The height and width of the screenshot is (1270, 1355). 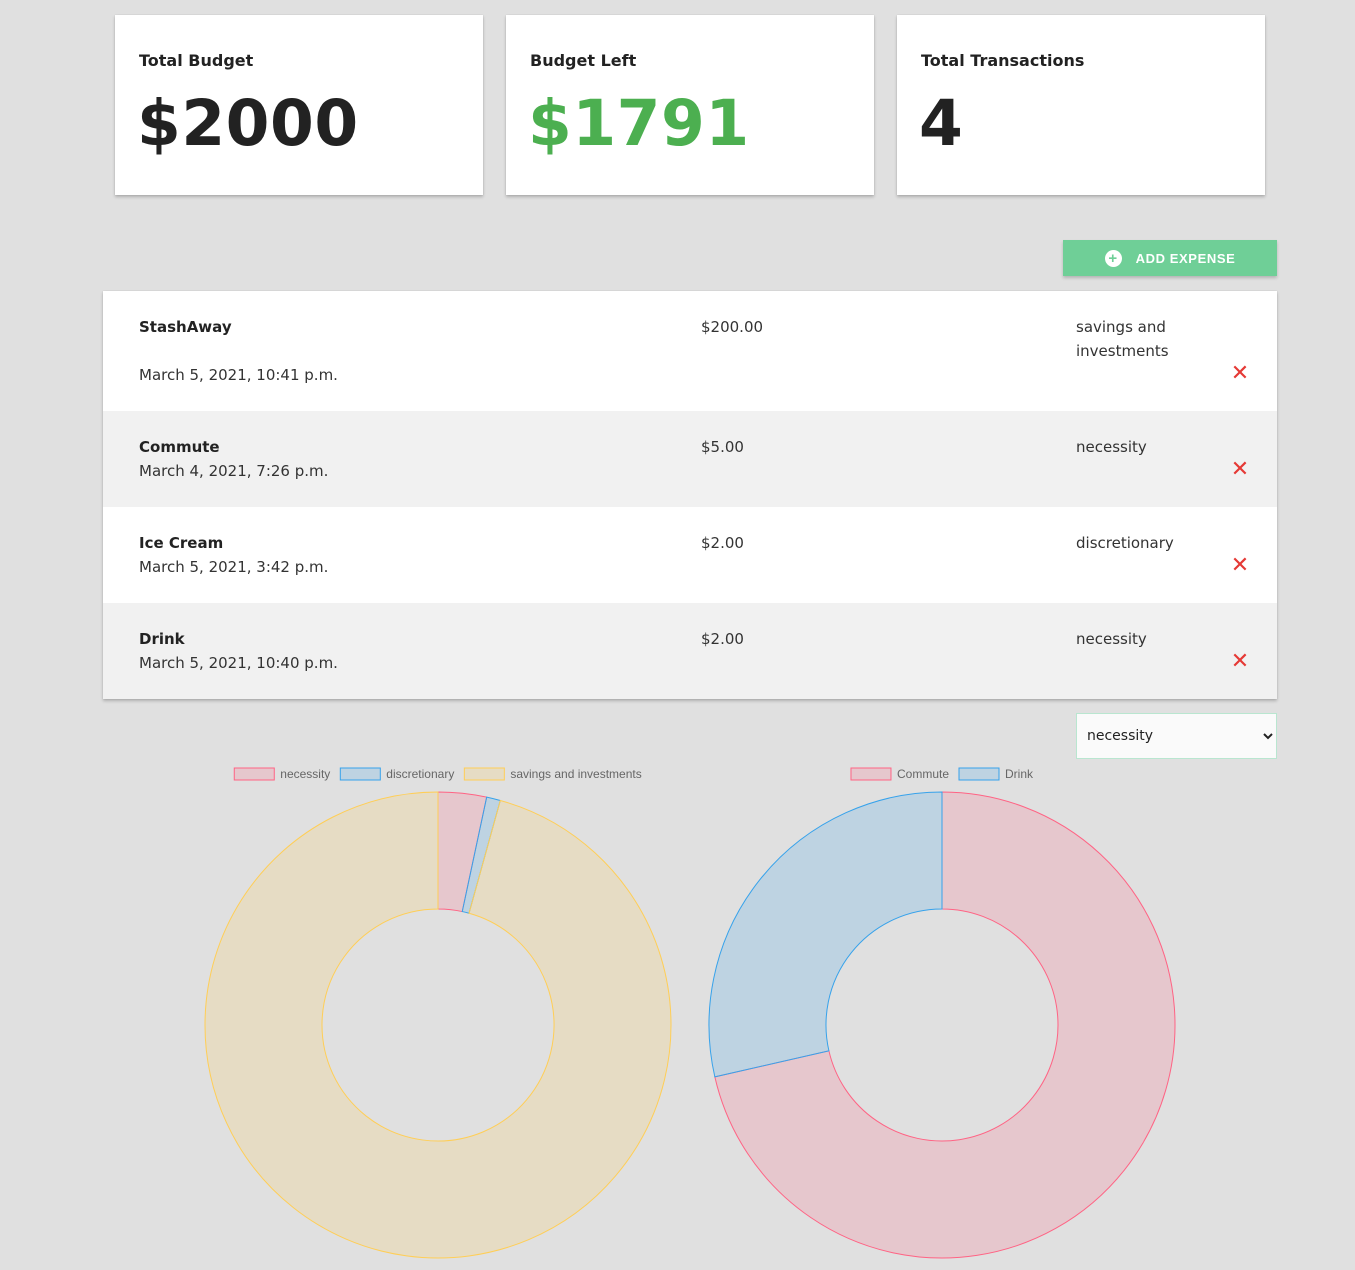 I want to click on expense-name: Drink, so click(x=162, y=639).